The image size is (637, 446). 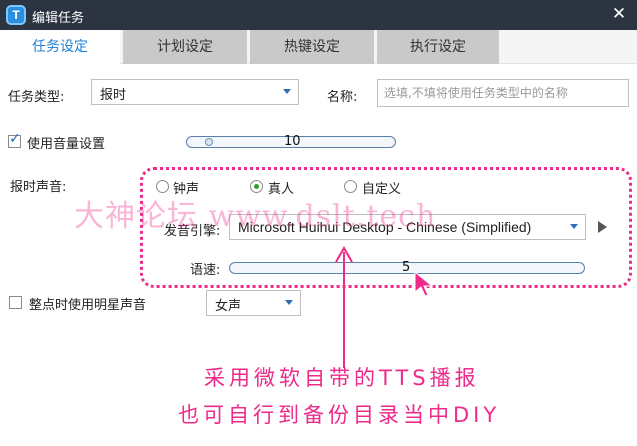 I want to click on star-voice-value: 女声, so click(x=228, y=306).